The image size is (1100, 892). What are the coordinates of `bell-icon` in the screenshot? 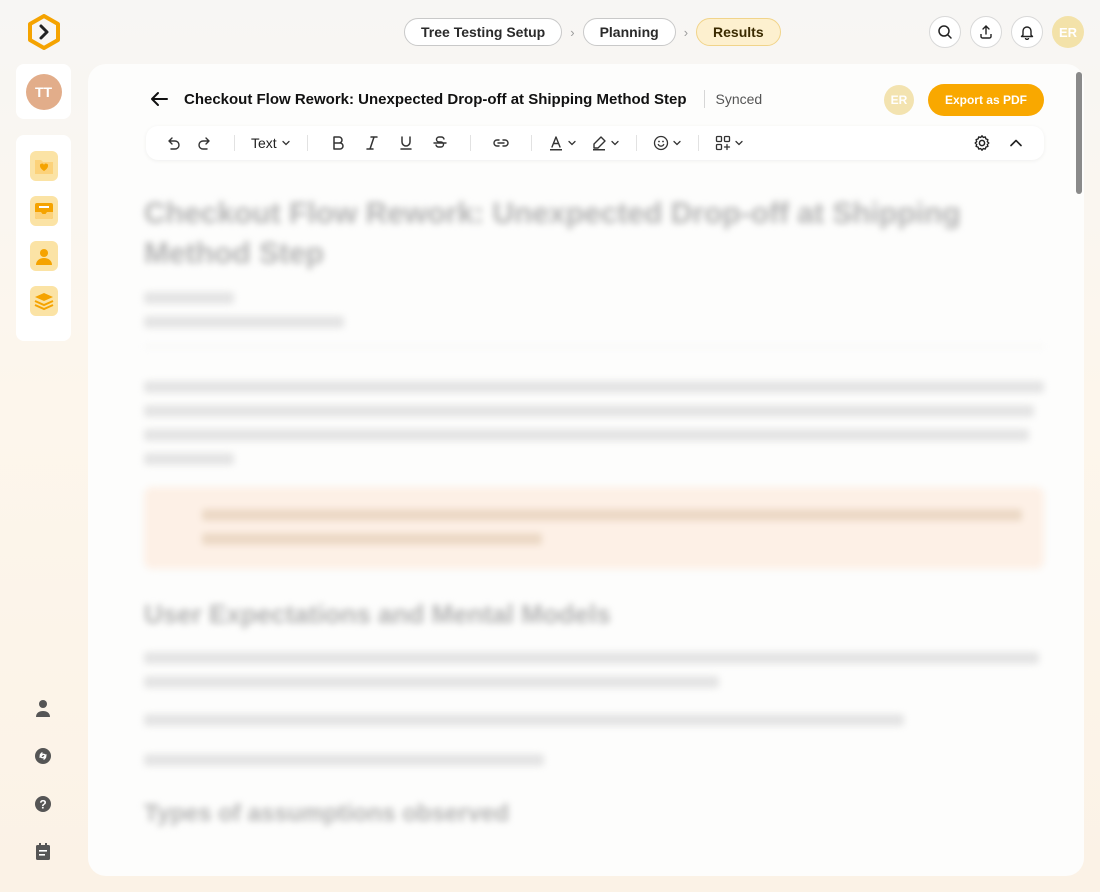 It's located at (1027, 33).